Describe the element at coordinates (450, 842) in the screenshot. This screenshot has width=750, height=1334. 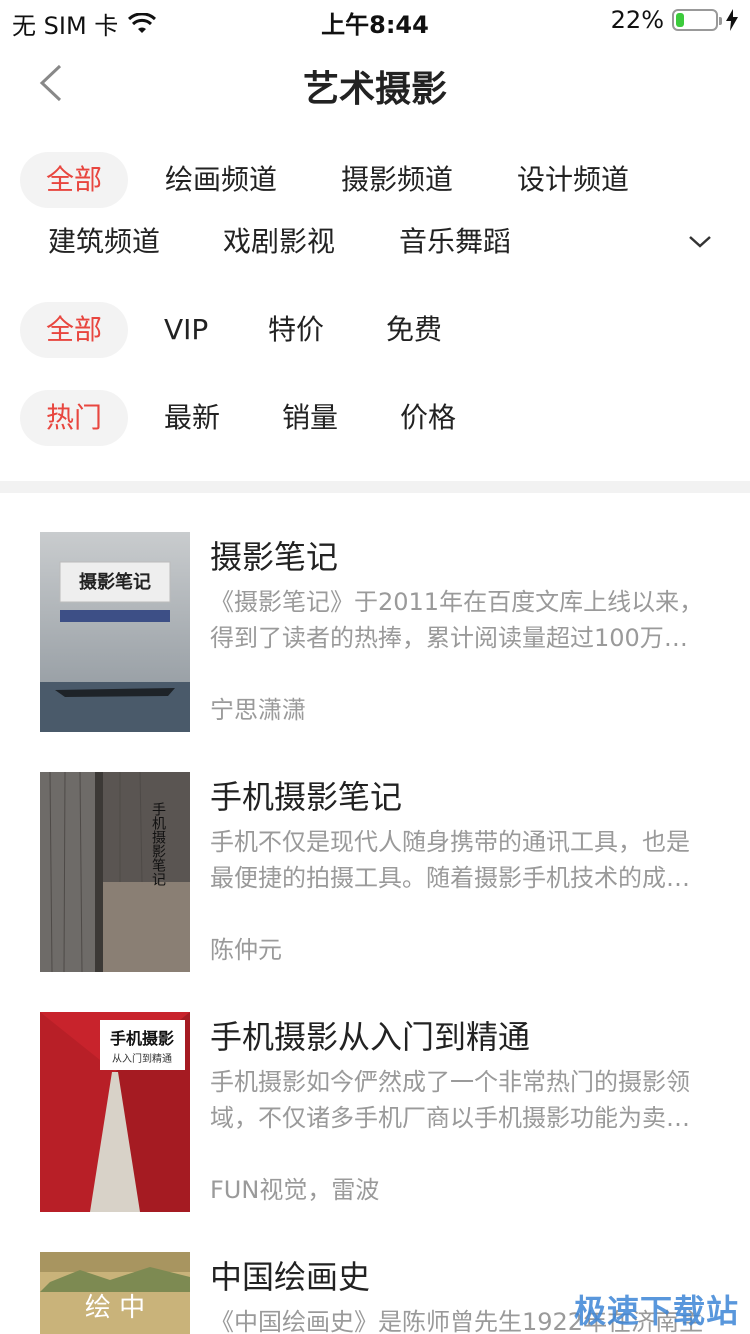
I see `description-line: 手机不仅是现代人随身携带的通讯工具，也是` at that location.